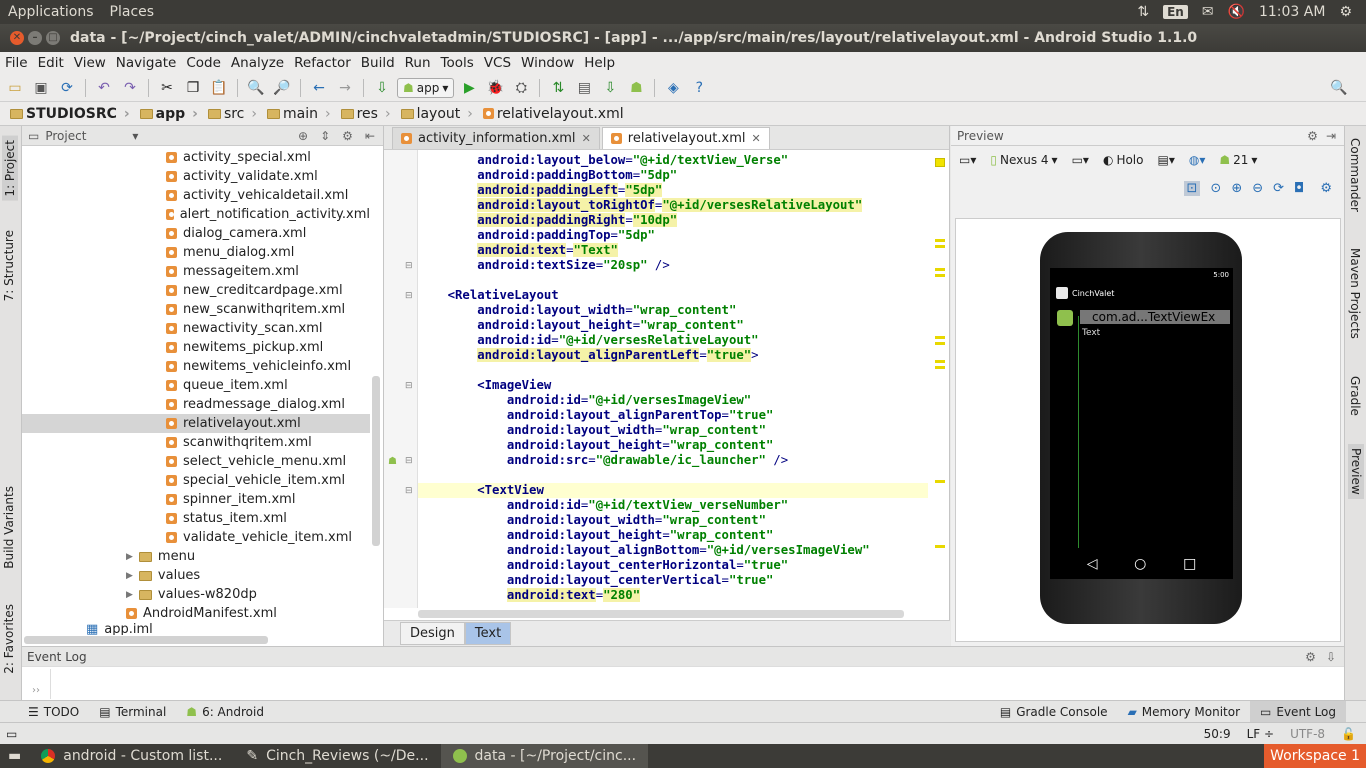 Image resolution: width=1366 pixels, height=768 pixels. Describe the element at coordinates (673, 415) in the screenshot. I see `code-line: android:layout_alignParentTop="true"` at that location.